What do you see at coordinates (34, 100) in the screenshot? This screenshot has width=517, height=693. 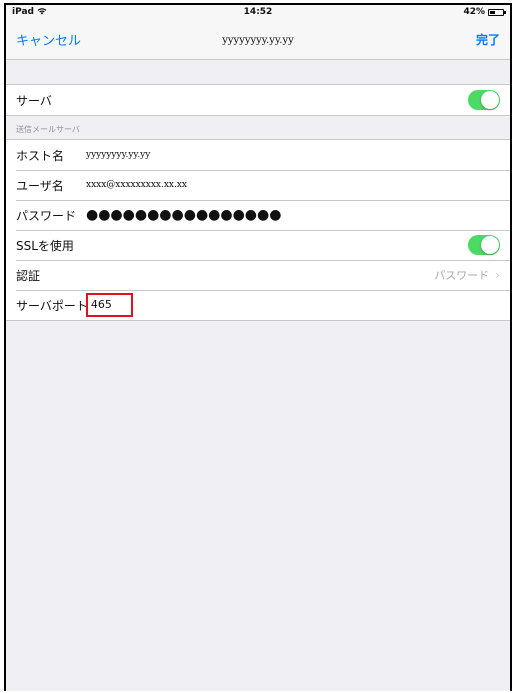 I see `server-label: サーバ` at bounding box center [34, 100].